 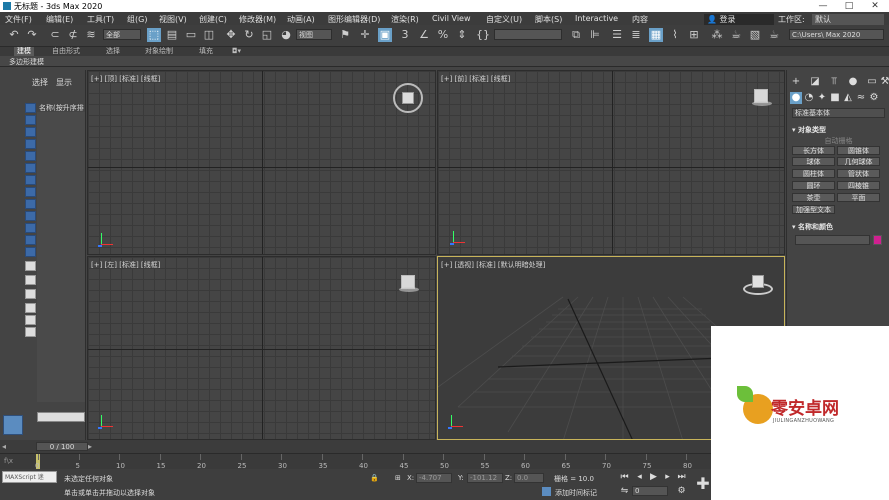 What do you see at coordinates (858, 197) in the screenshot?
I see `plane-button: 平面` at bounding box center [858, 197].